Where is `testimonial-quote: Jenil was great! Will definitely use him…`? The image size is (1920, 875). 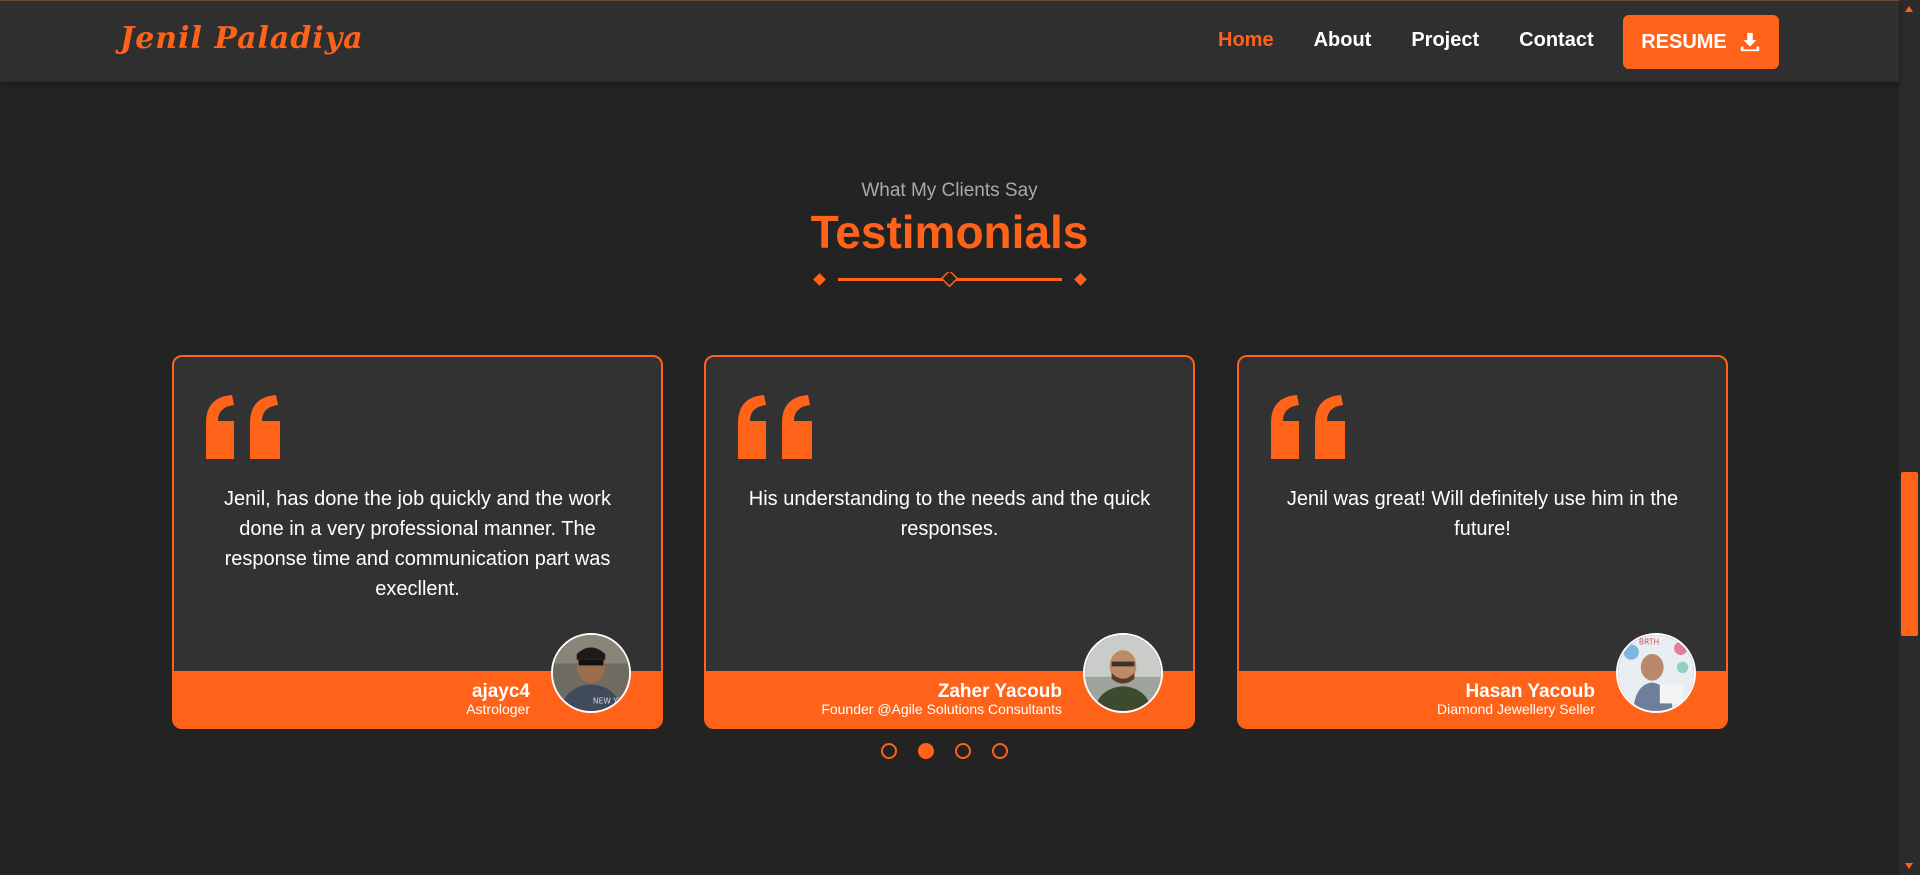 testimonial-quote: Jenil was great! Will definitely use him… is located at coordinates (1482, 514).